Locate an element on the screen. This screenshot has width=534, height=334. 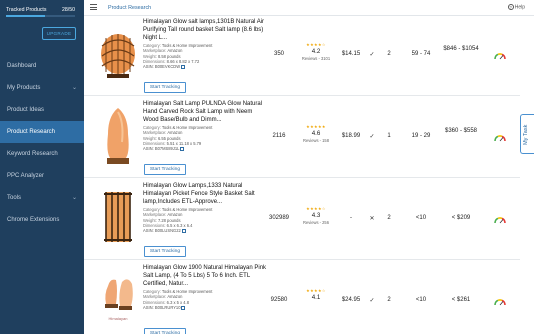
product-price: $14.15 is located at coordinates (351, 54).